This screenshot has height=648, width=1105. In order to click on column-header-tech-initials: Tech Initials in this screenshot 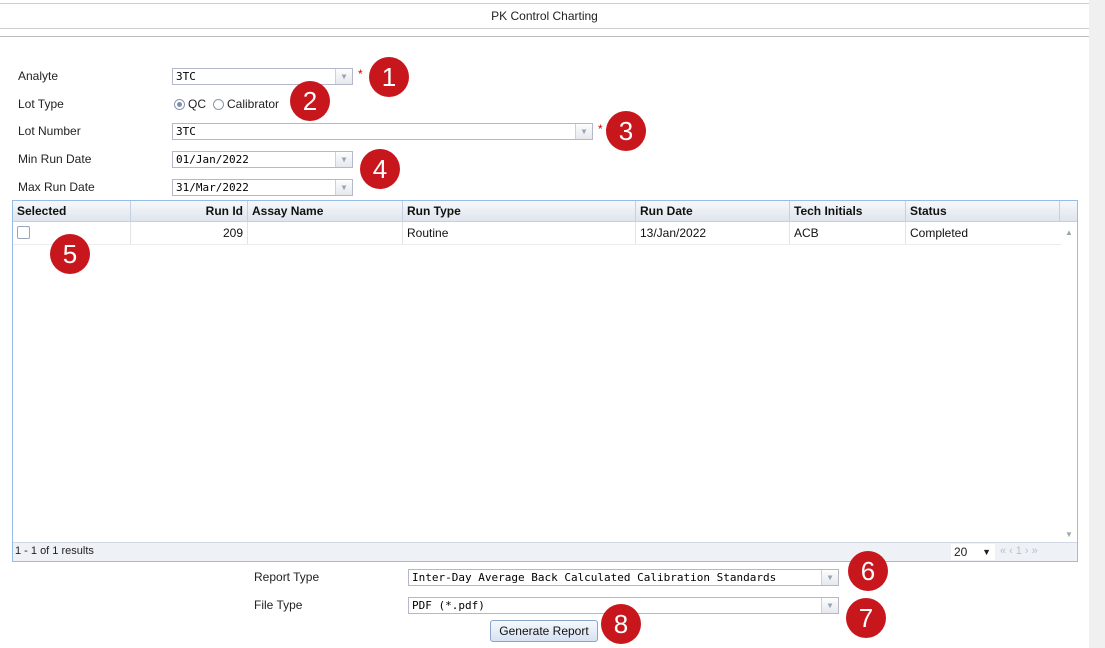, I will do `click(848, 211)`.